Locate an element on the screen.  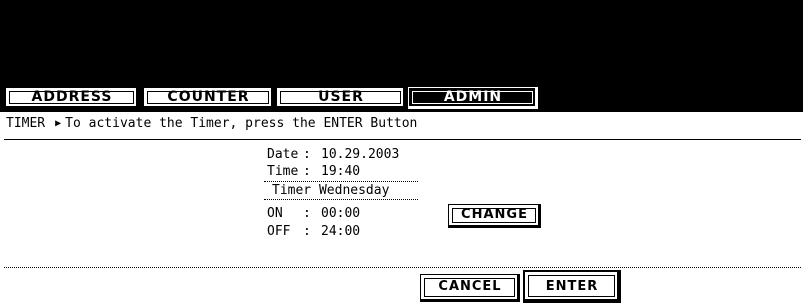
tab-admin-label: ADMIN is located at coordinates (473, 97).